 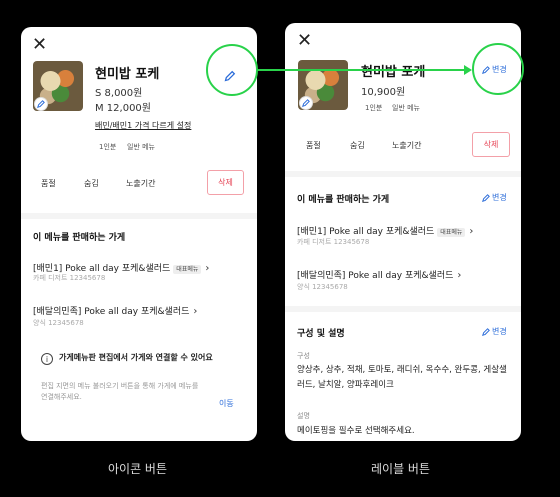 What do you see at coordinates (120, 391) in the screenshot?
I see `info-description: 편집 지면의 메뉴 불러오기 버튼을 통해 가게에 메뉴를 연결해주세요.` at bounding box center [120, 391].